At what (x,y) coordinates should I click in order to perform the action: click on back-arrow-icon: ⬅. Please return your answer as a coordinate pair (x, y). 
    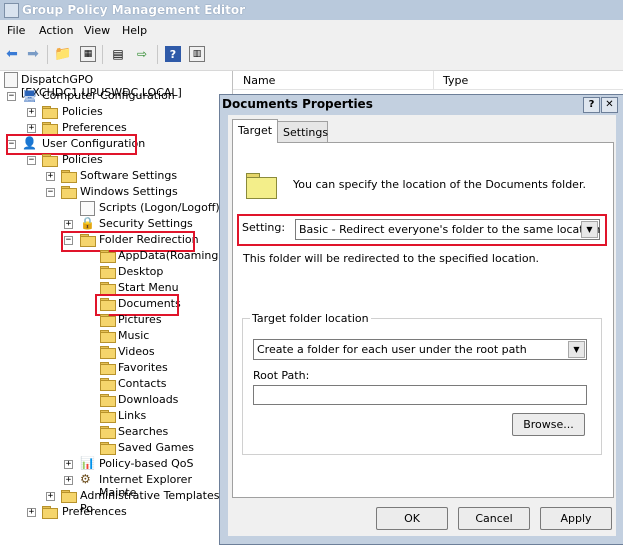
    Looking at the image, I should click on (12, 54).